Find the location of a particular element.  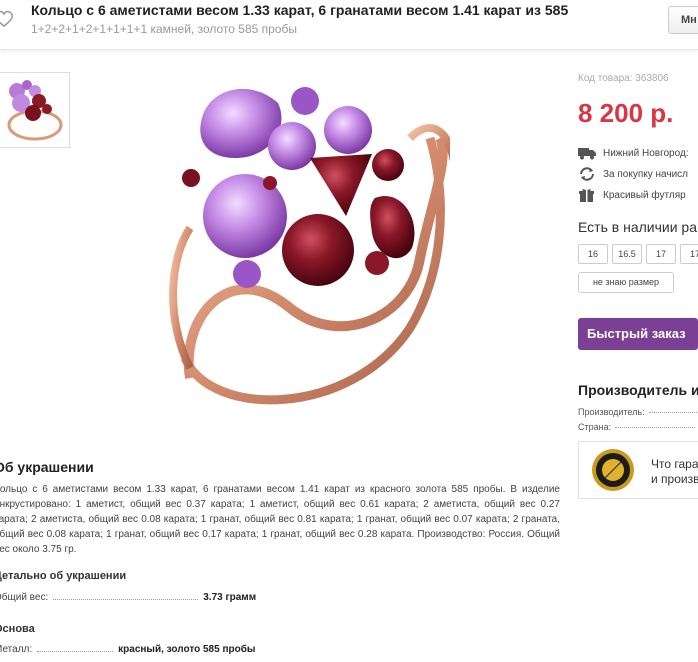

availability-title: Есть в наличии ра is located at coordinates (638, 227).